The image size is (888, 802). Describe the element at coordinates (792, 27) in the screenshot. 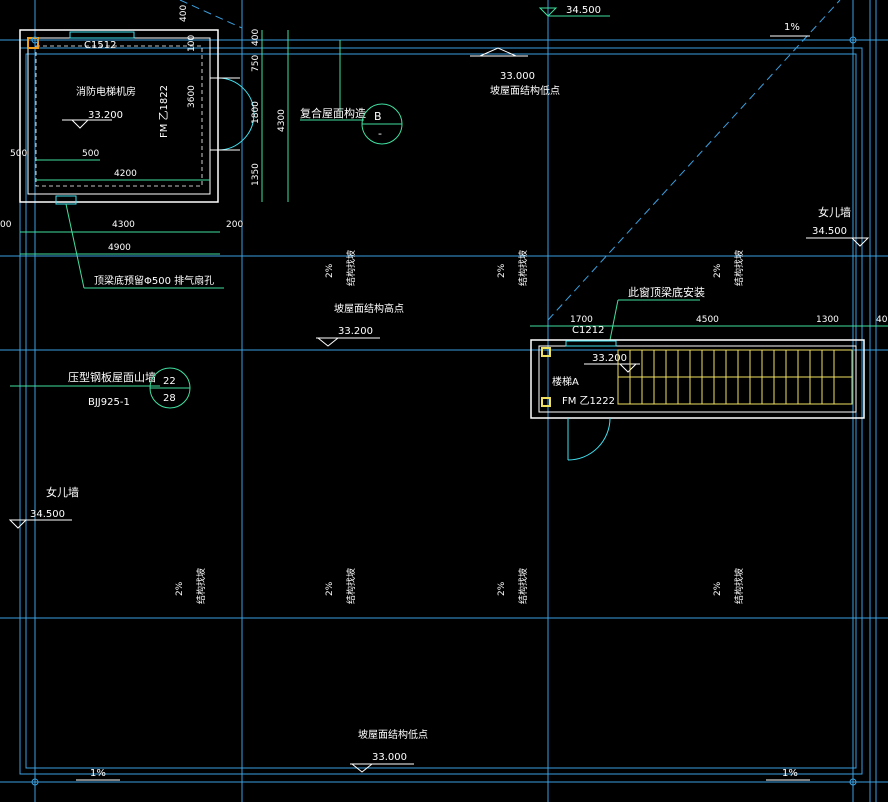

I see `slope-top-right-text: 1%` at that location.